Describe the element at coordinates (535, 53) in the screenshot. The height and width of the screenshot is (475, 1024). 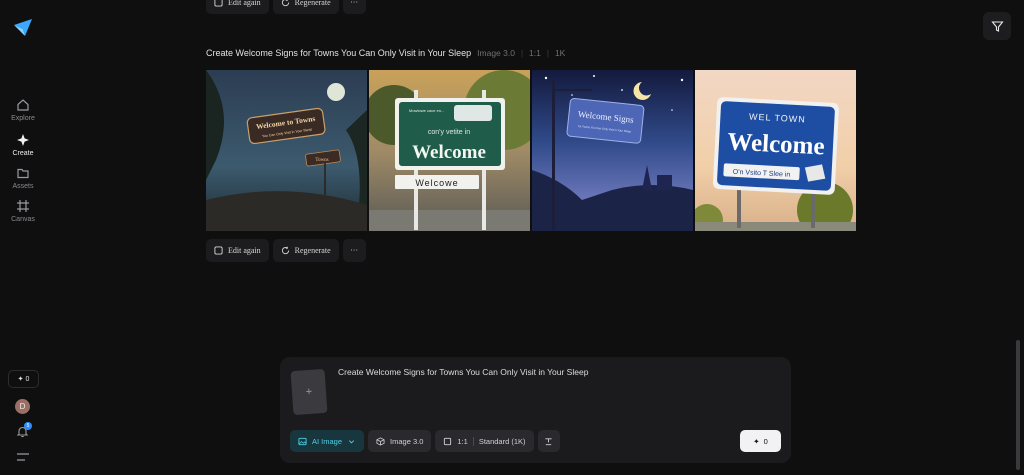
I see `generation-ratio: 1:1` at that location.